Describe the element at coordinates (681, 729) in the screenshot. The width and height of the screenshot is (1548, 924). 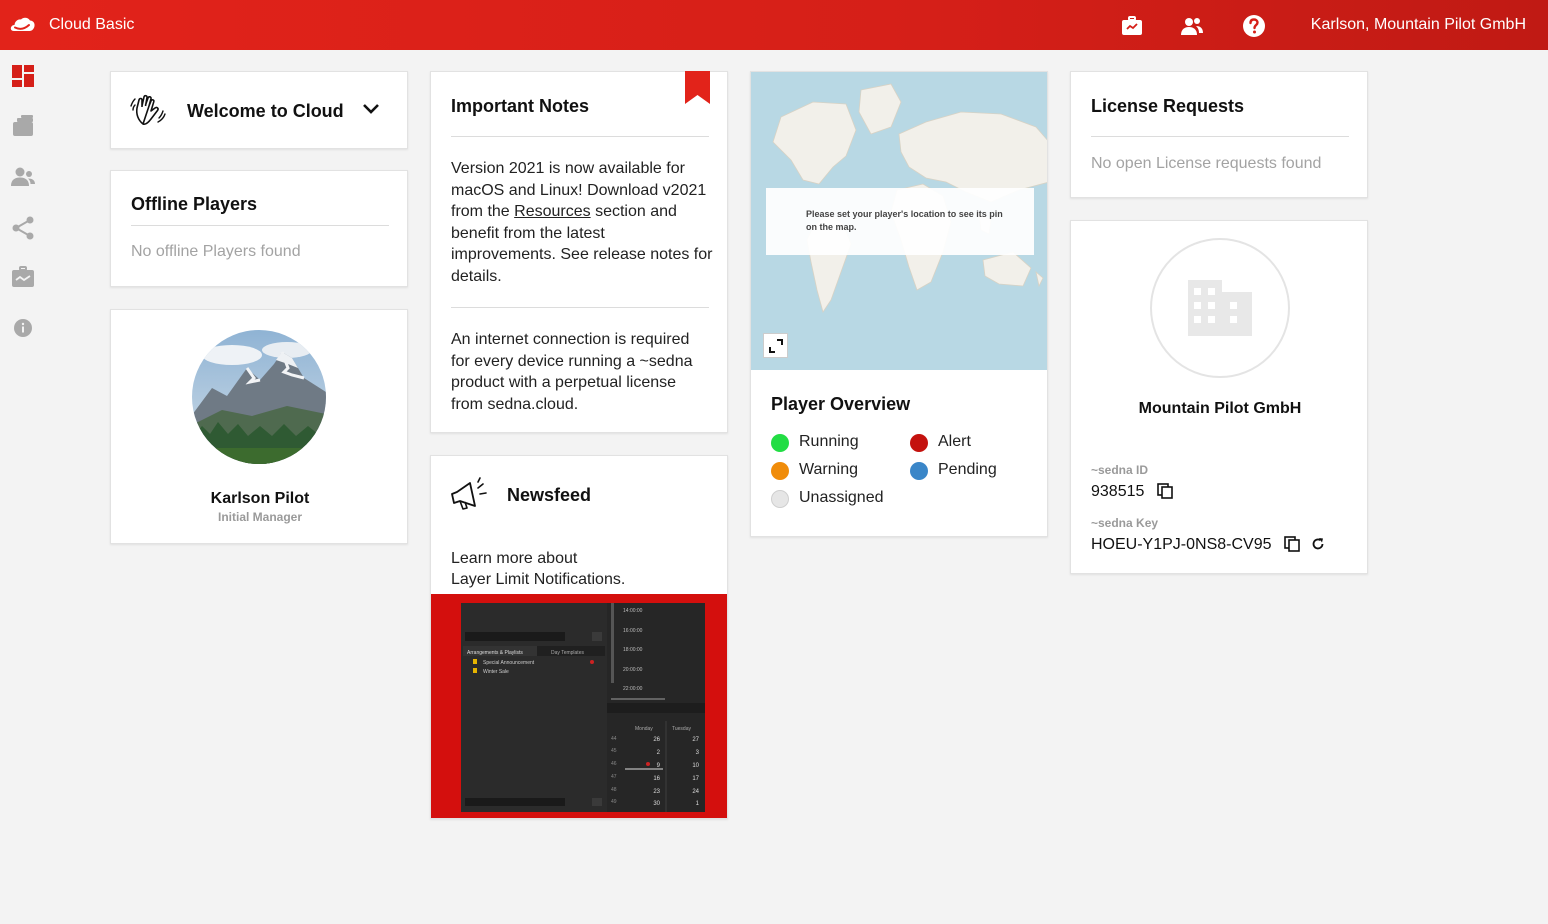
I see `shot-day: Tuesday` at that location.